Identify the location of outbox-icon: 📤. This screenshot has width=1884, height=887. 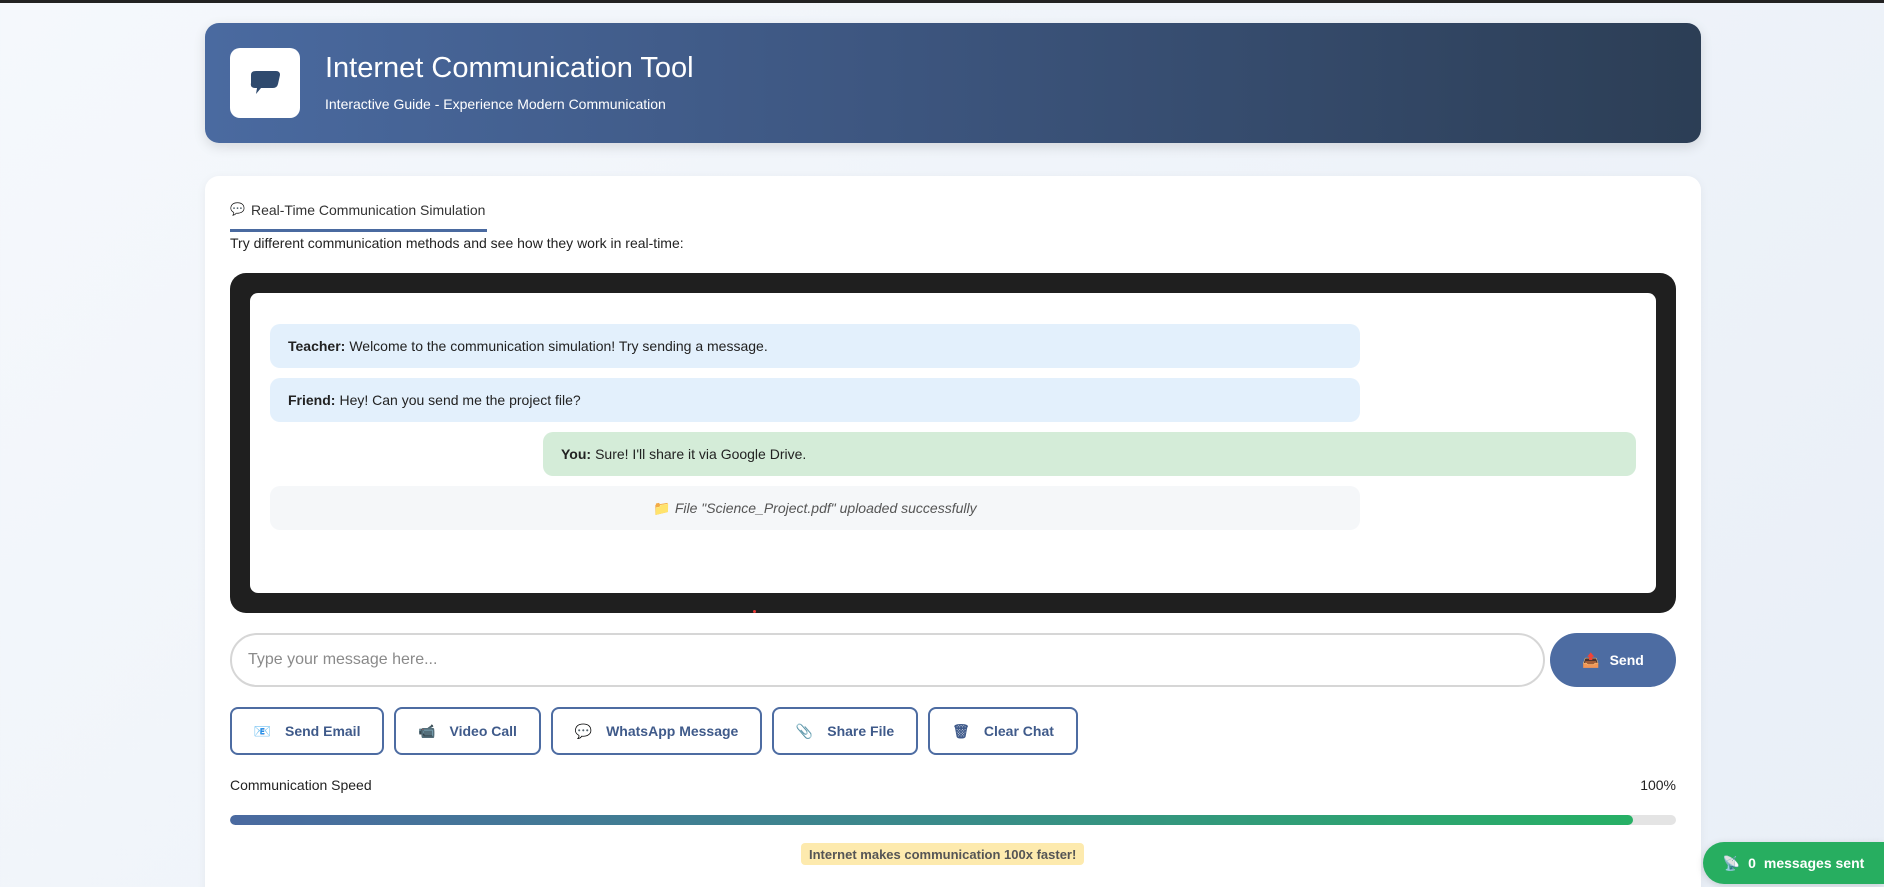
(1591, 659).